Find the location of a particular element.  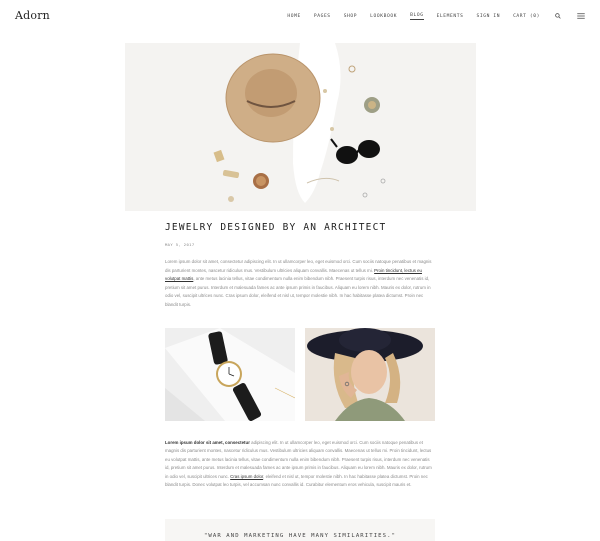

para2-bold-lead: Lorem ipsum dolor sit amet, consectetur is located at coordinates (207, 442).